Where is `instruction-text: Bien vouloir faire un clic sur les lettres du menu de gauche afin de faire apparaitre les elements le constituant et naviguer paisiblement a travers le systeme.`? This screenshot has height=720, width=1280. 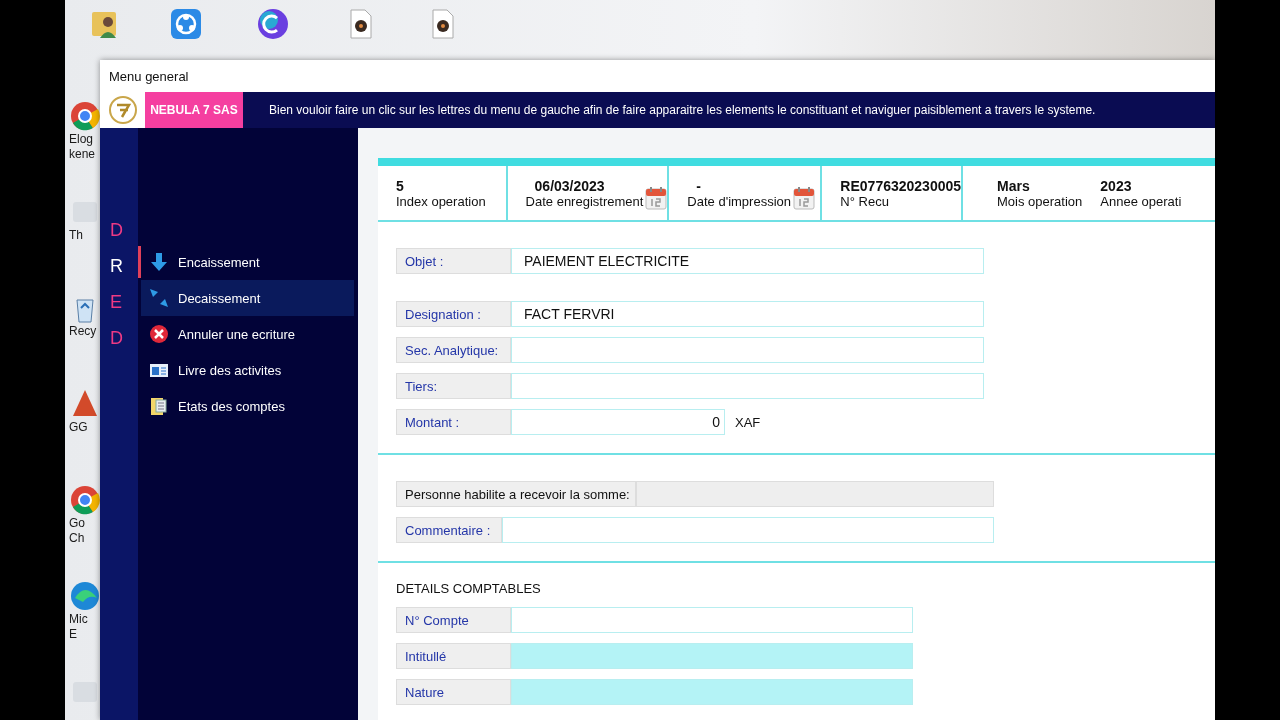 instruction-text: Bien vouloir faire un clic sur les lettres du menu de gauche afin de faire apparaitre les elements le constituant et naviguer paisiblement a travers le systeme. is located at coordinates (682, 110).